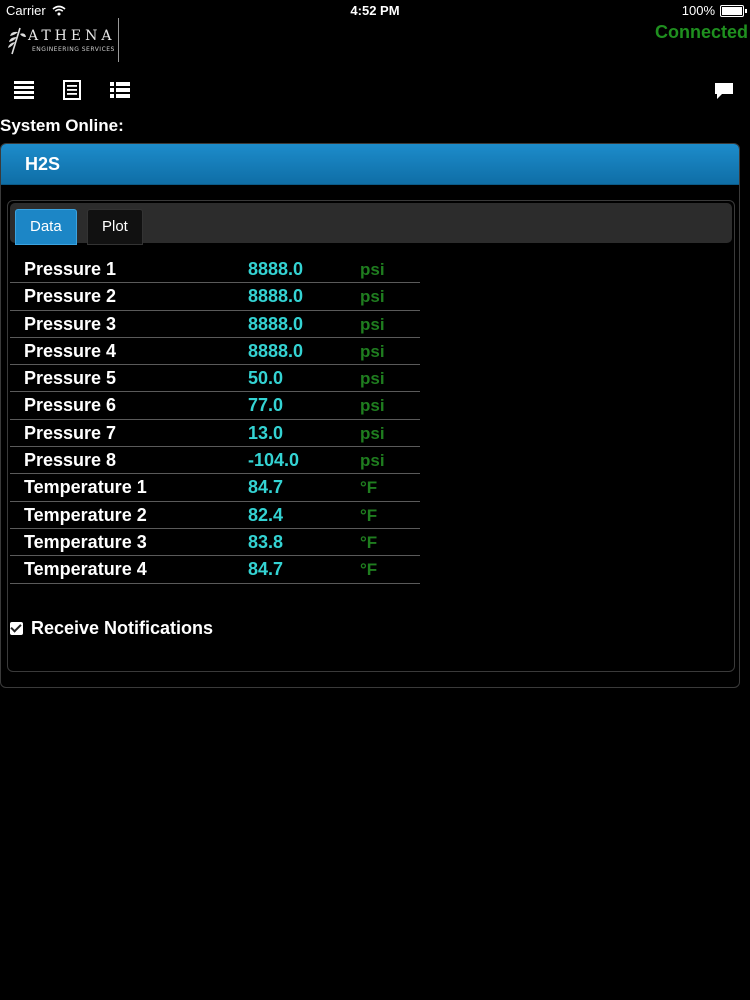 The width and height of the screenshot is (750, 1000). What do you see at coordinates (724, 91) in the screenshot?
I see `chat-bubble-icon` at bounding box center [724, 91].